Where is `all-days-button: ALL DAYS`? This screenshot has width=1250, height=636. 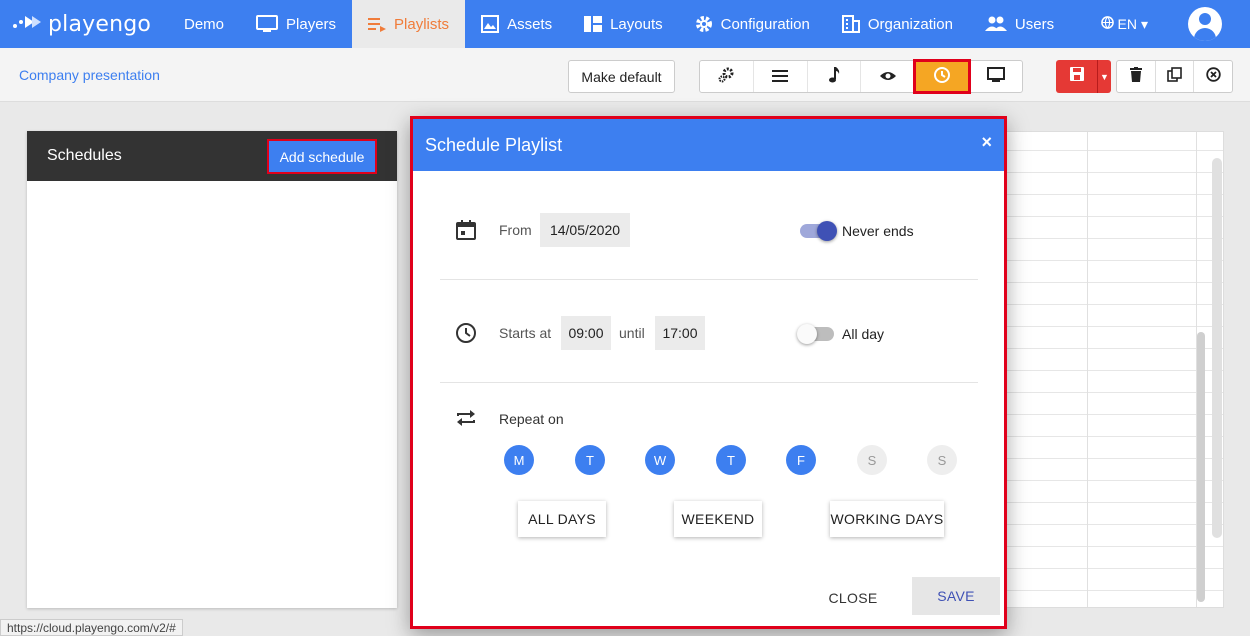
all-days-button: ALL DAYS is located at coordinates (562, 519).